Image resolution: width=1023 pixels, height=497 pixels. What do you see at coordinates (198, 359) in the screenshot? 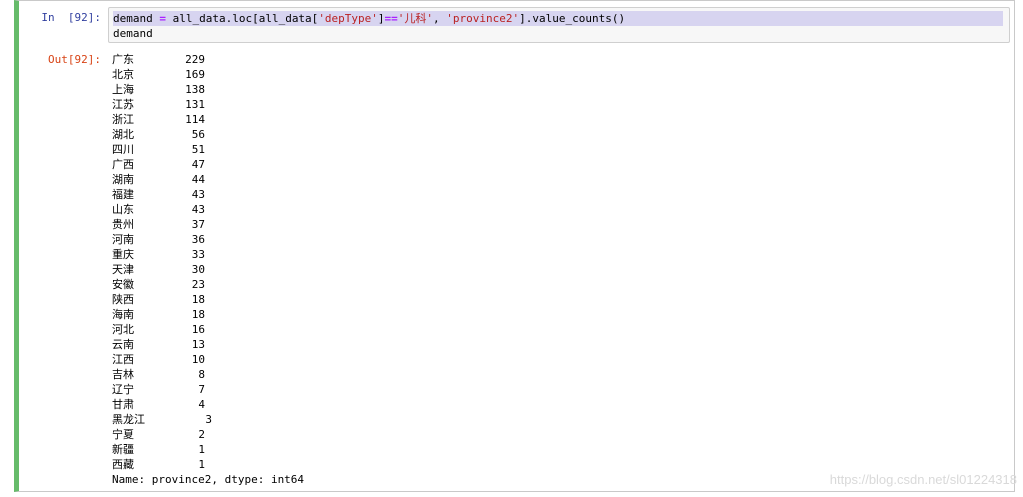
I see `series-value: 10` at bounding box center [198, 359].